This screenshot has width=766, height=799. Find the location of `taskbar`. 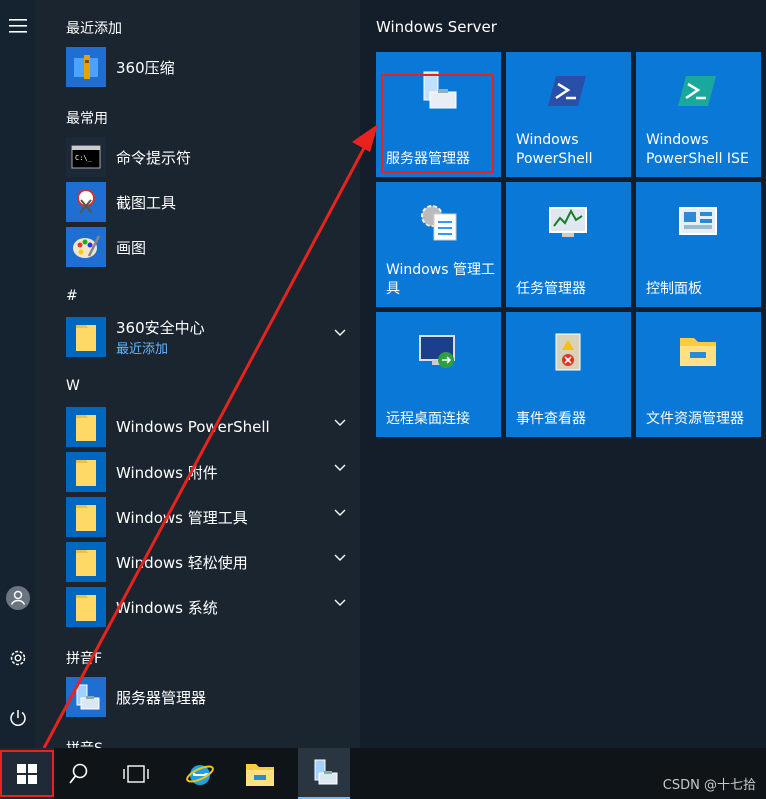

taskbar is located at coordinates (383, 773).